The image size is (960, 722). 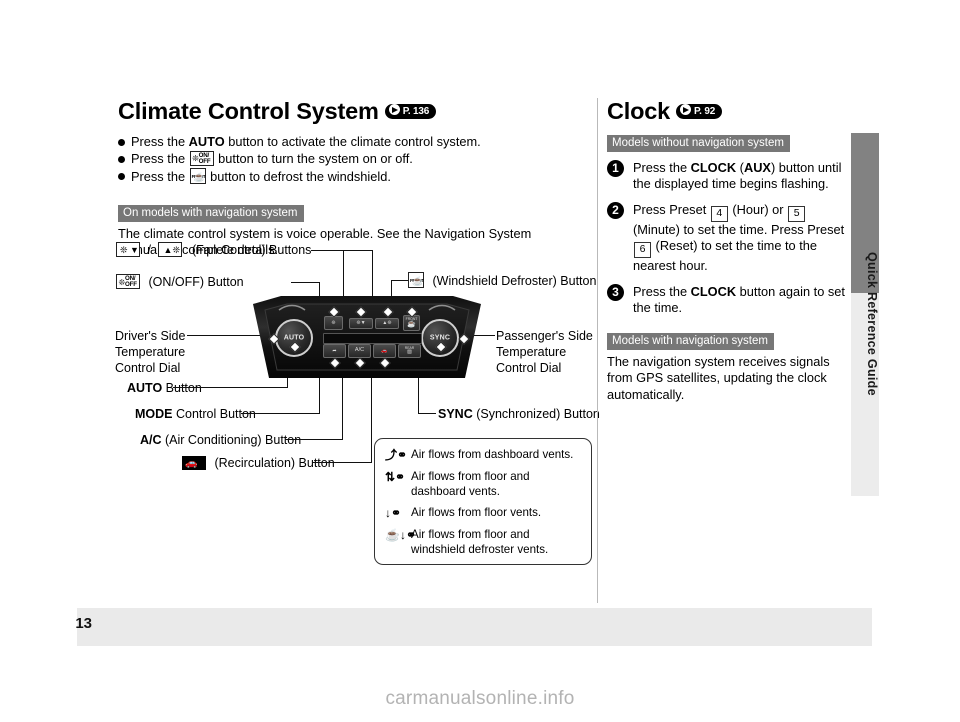 I want to click on label-auto-bold: AUTO, so click(x=145, y=388).